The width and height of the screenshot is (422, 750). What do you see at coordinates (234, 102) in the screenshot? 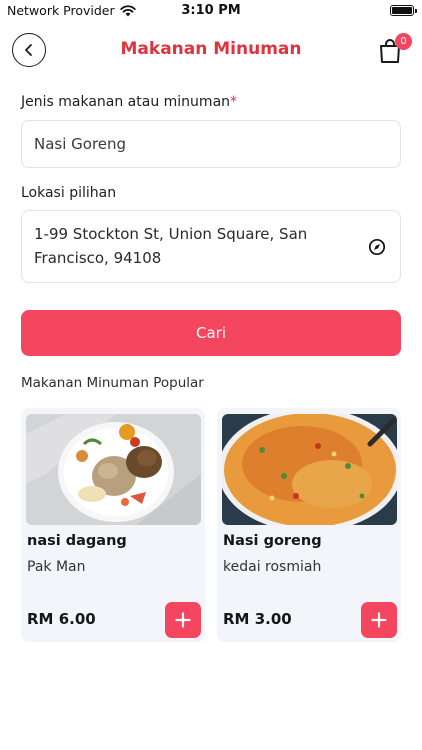
I see `required-mark: *` at bounding box center [234, 102].